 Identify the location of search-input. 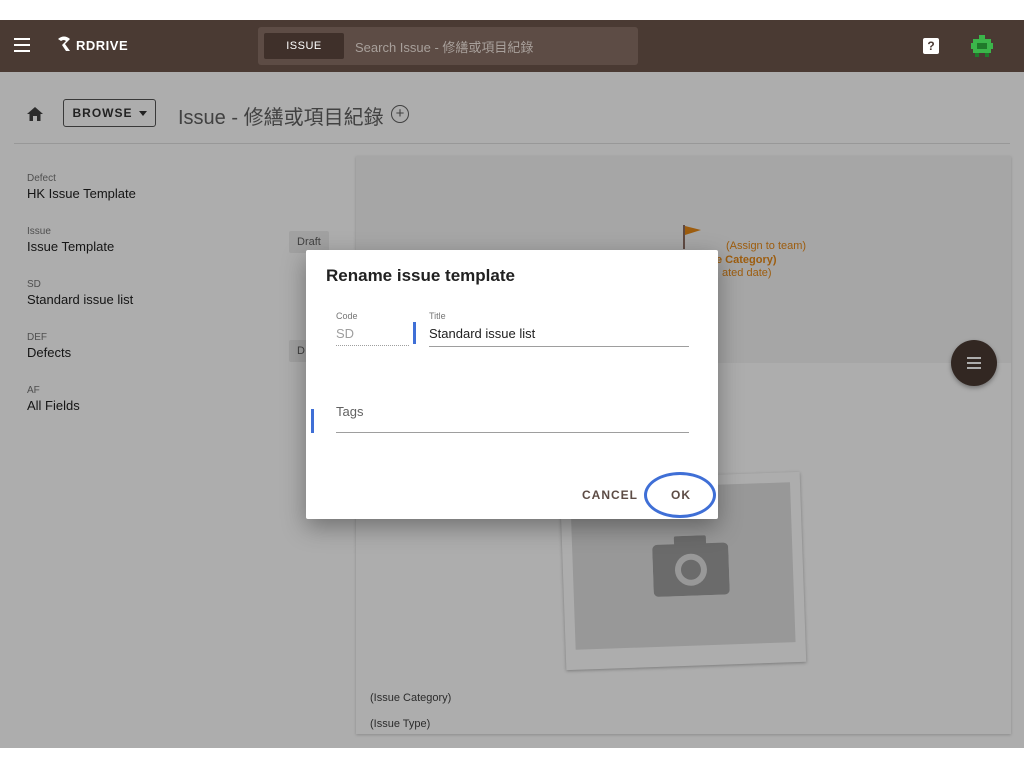
(495, 47).